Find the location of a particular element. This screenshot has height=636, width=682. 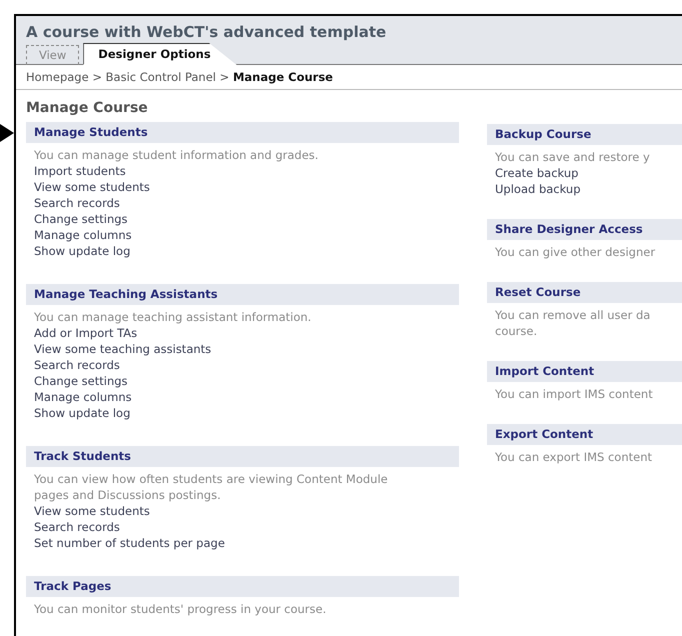

description-text: You can remove all user da is located at coordinates (573, 315).